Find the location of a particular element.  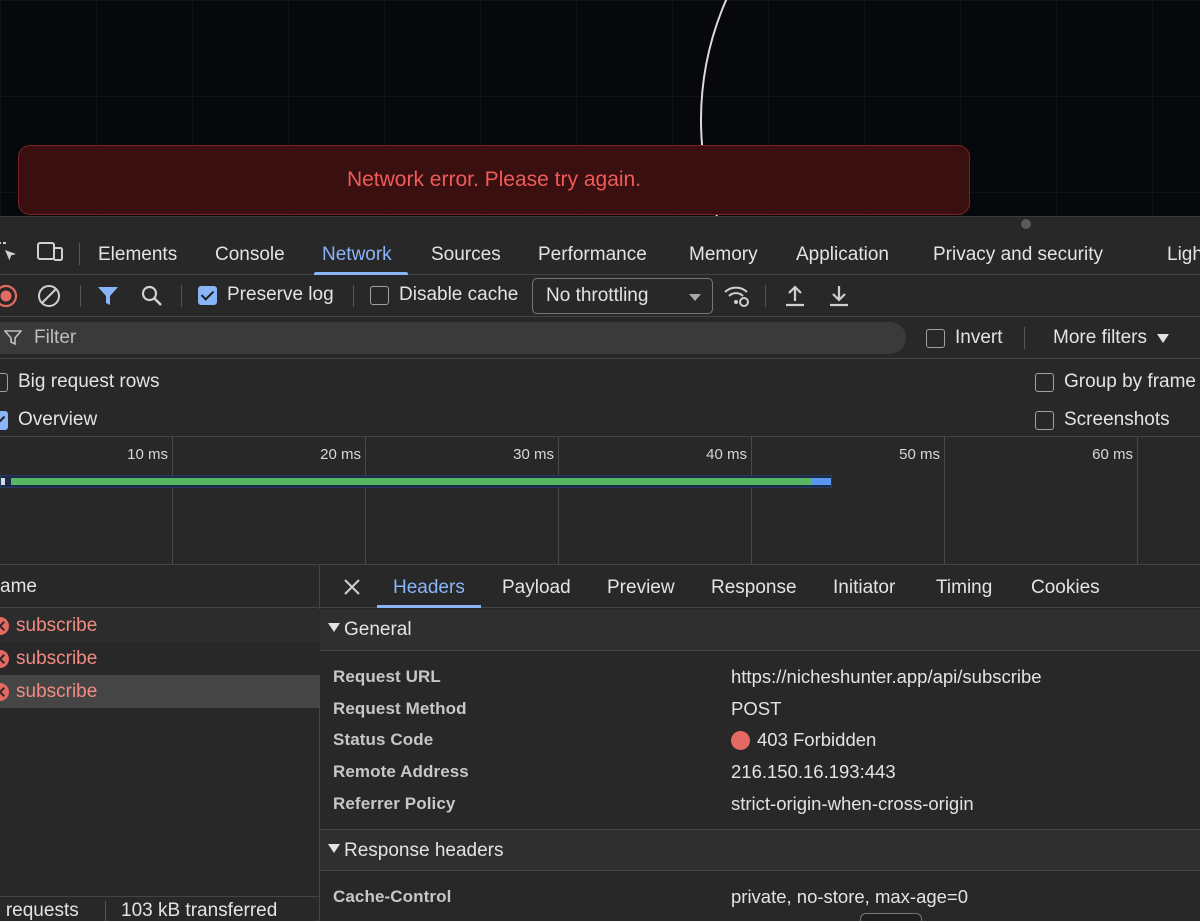

preserve-log-check is located at coordinates (207, 295).